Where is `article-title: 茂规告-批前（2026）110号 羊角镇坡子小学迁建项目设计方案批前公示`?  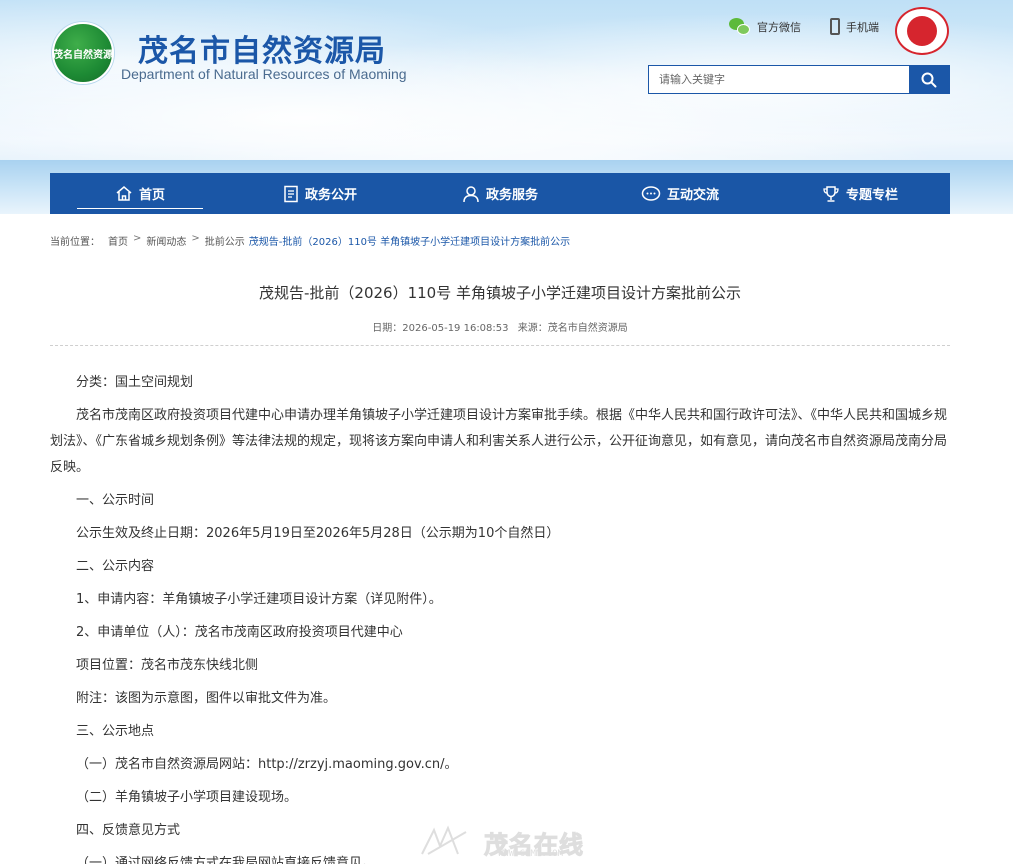 article-title: 茂规告-批前（2026）110号 羊角镇坡子小学迁建项目设计方案批前公示 is located at coordinates (500, 293).